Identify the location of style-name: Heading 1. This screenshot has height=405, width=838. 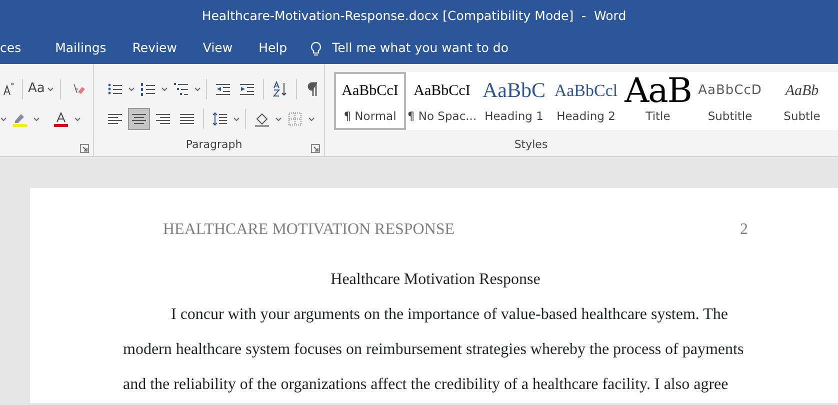
(514, 116).